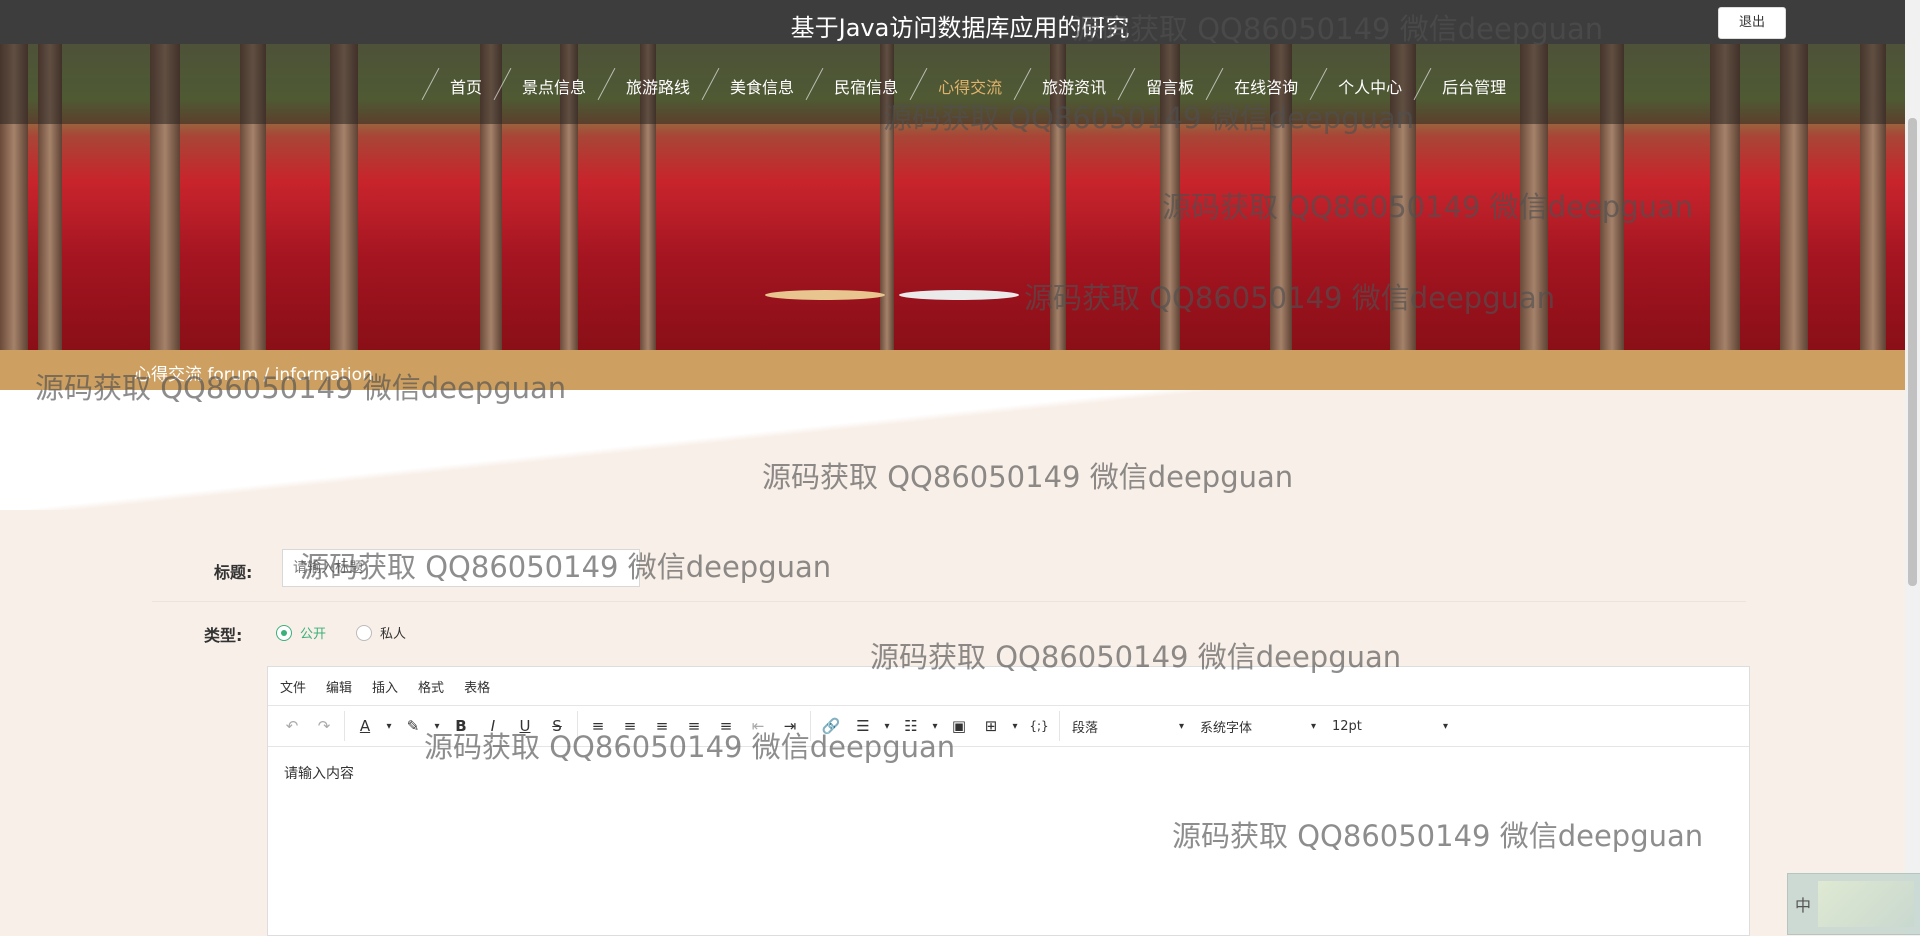 The width and height of the screenshot is (1920, 936). What do you see at coordinates (431, 686) in the screenshot?
I see `menu-format: 格式` at bounding box center [431, 686].